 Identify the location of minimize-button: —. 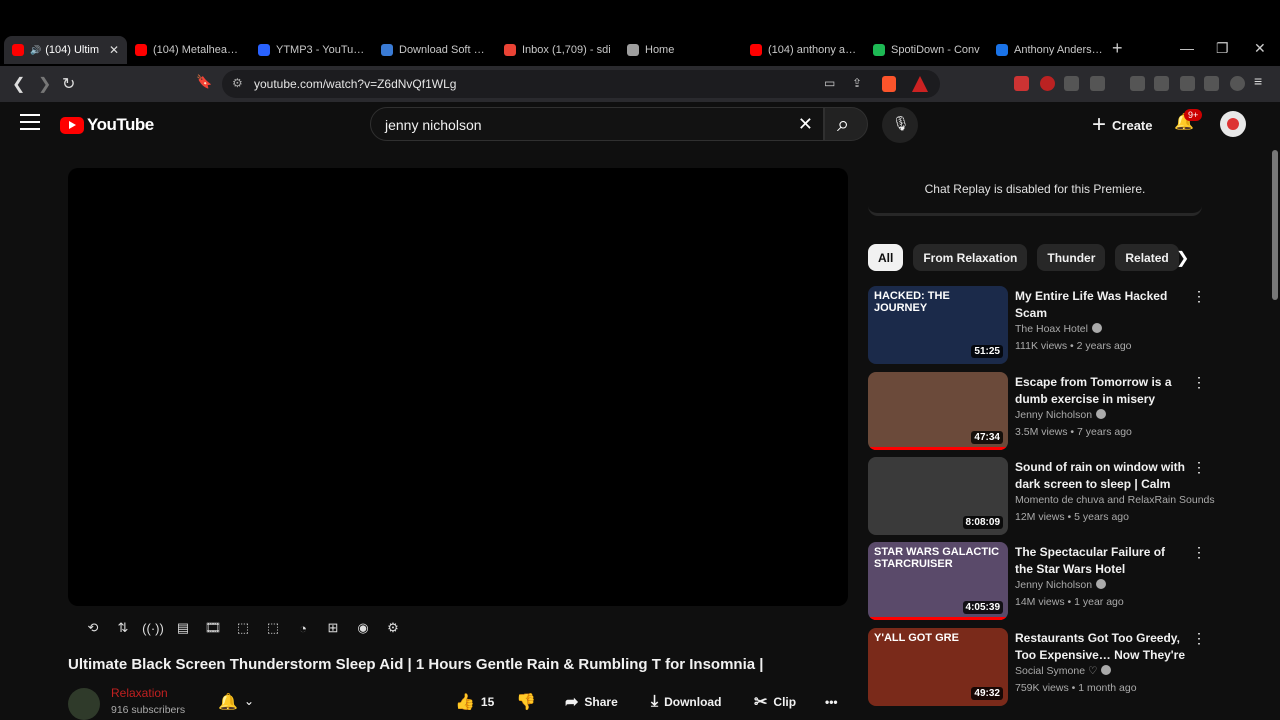
(1187, 48).